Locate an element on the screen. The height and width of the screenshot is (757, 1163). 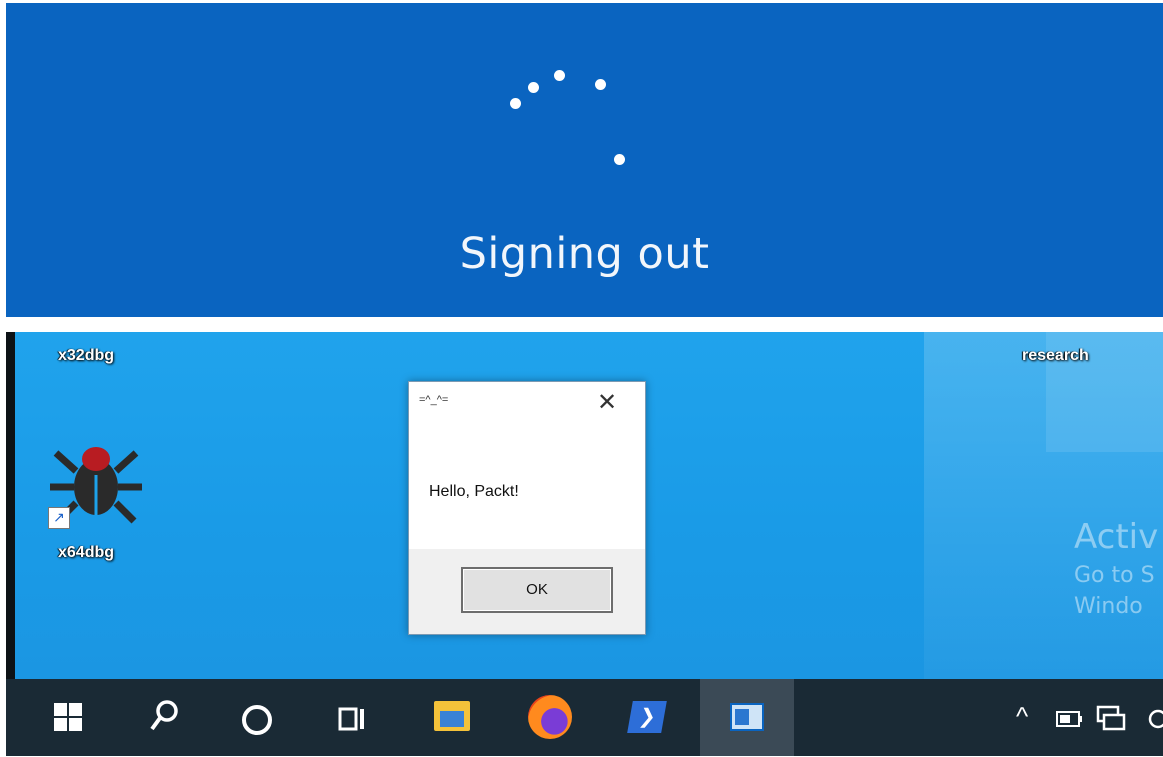
shortcut-arrow-icon: ↗ is located at coordinates (59, 518).